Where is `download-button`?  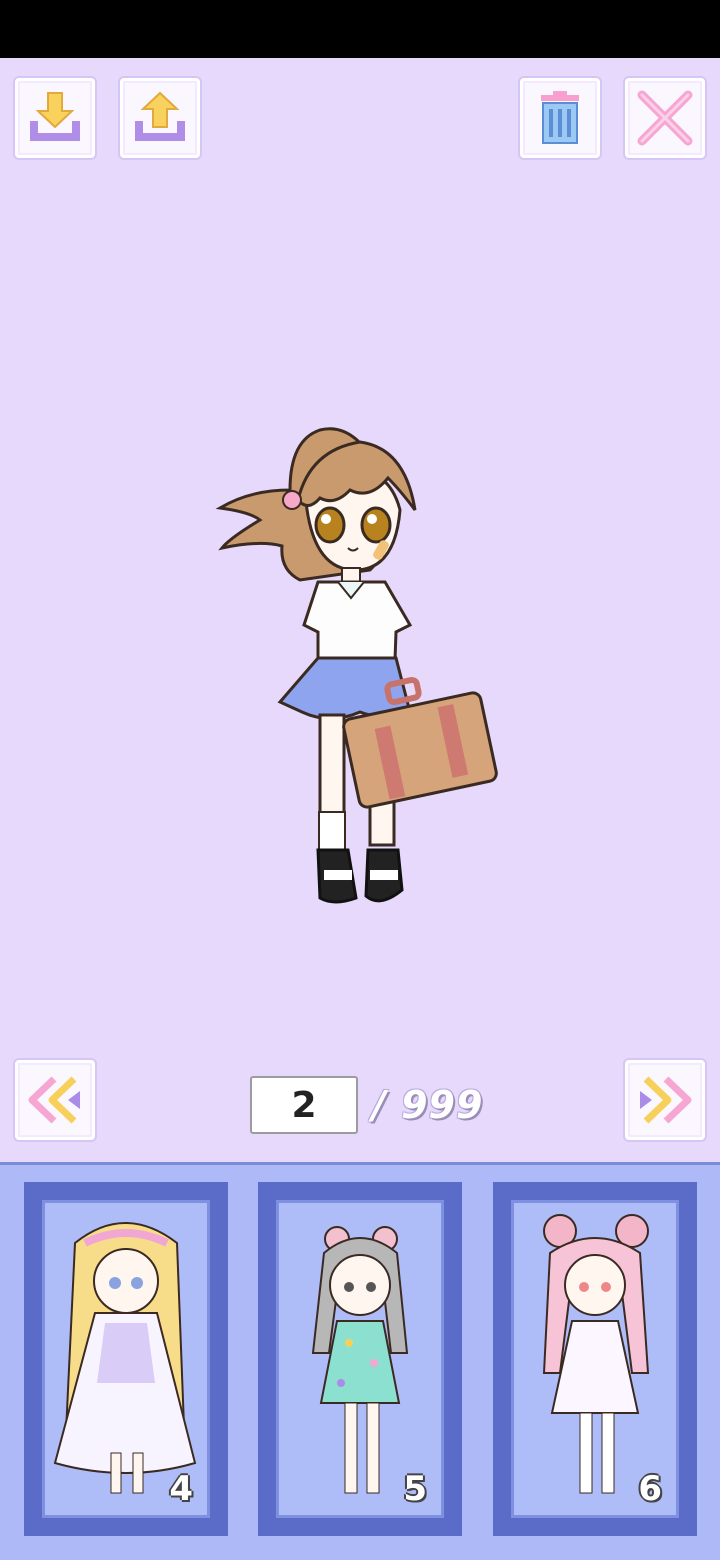
download-button is located at coordinates (55, 118).